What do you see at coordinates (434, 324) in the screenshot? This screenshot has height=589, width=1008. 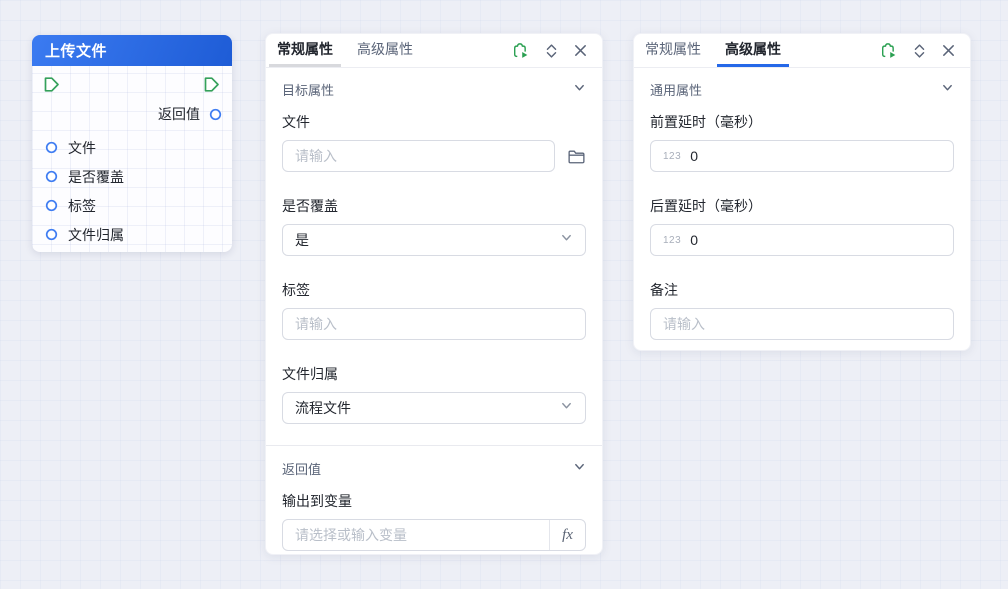 I see `tag-input` at bounding box center [434, 324].